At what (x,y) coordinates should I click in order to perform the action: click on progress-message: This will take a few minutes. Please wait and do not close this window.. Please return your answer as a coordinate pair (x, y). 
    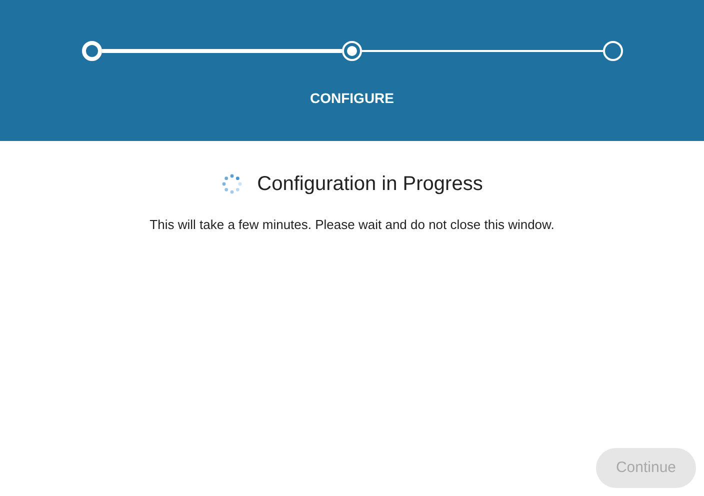
    Looking at the image, I should click on (352, 225).